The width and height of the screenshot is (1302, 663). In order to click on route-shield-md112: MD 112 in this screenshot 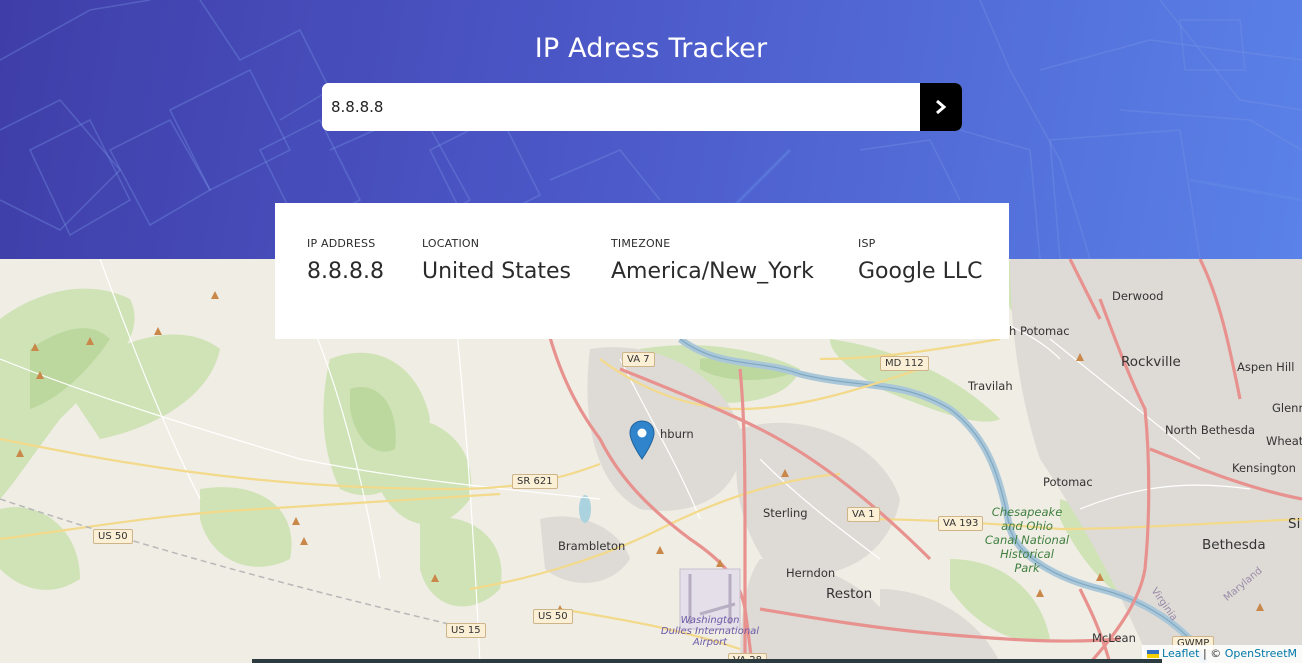, I will do `click(904, 363)`.